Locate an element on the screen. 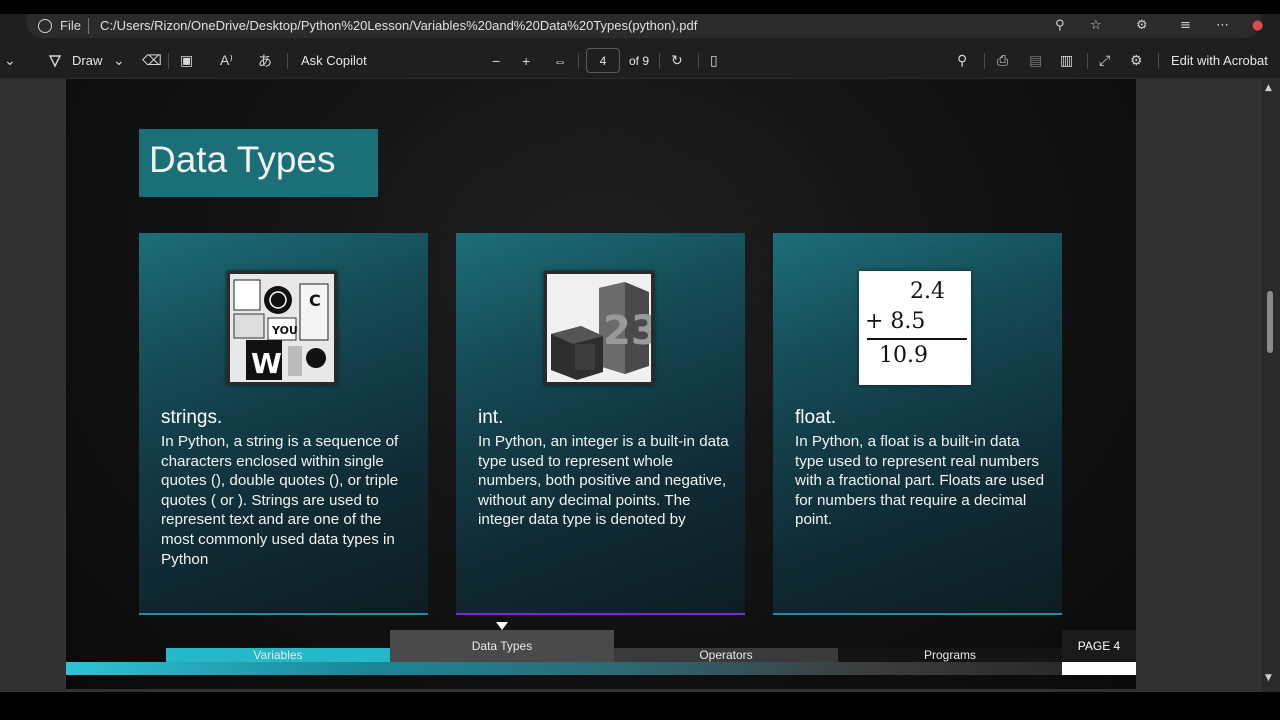 The width and height of the screenshot is (1280, 720). svg-text: 23 is located at coordinates (627, 331).